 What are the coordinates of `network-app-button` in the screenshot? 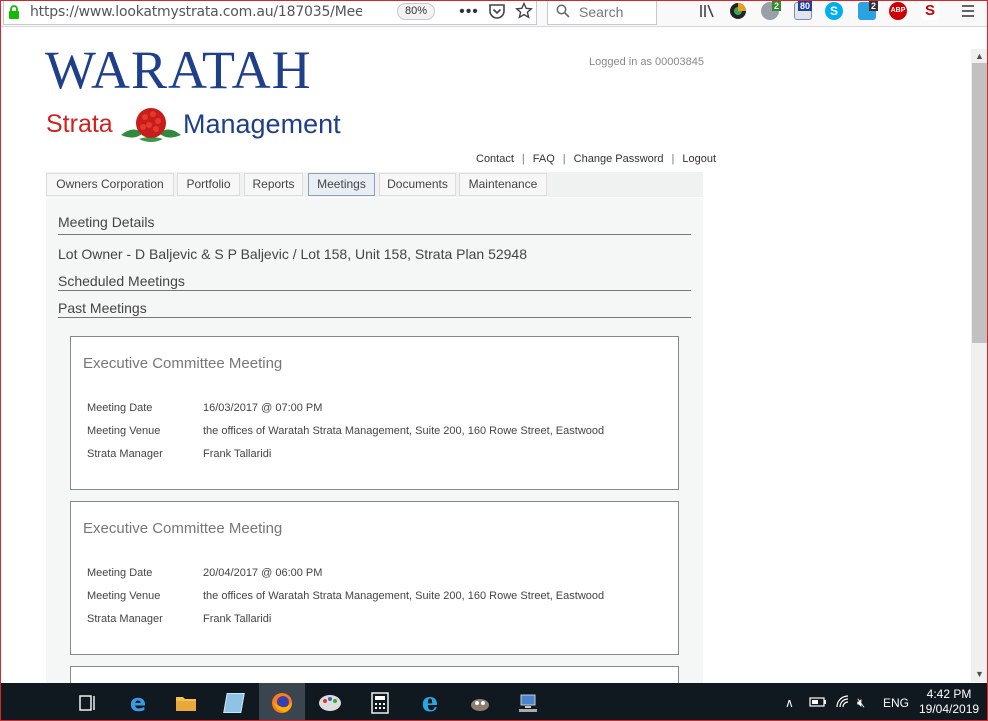 It's located at (528, 701).